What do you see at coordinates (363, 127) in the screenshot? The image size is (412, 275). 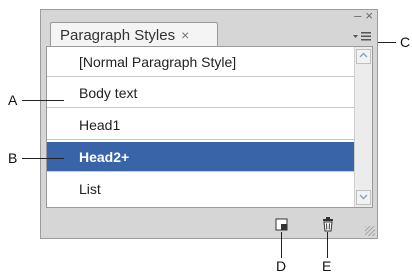 I see `vertical-scrollbar` at bounding box center [363, 127].